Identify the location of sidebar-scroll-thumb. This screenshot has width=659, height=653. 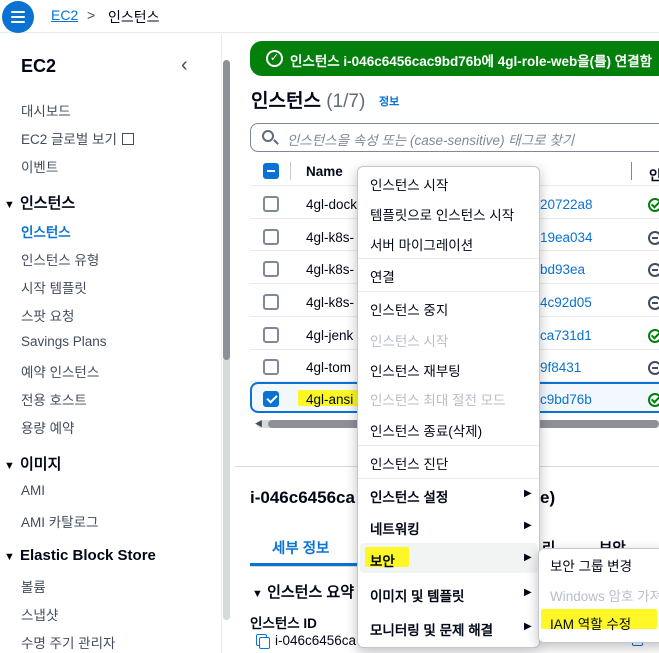
(226, 210).